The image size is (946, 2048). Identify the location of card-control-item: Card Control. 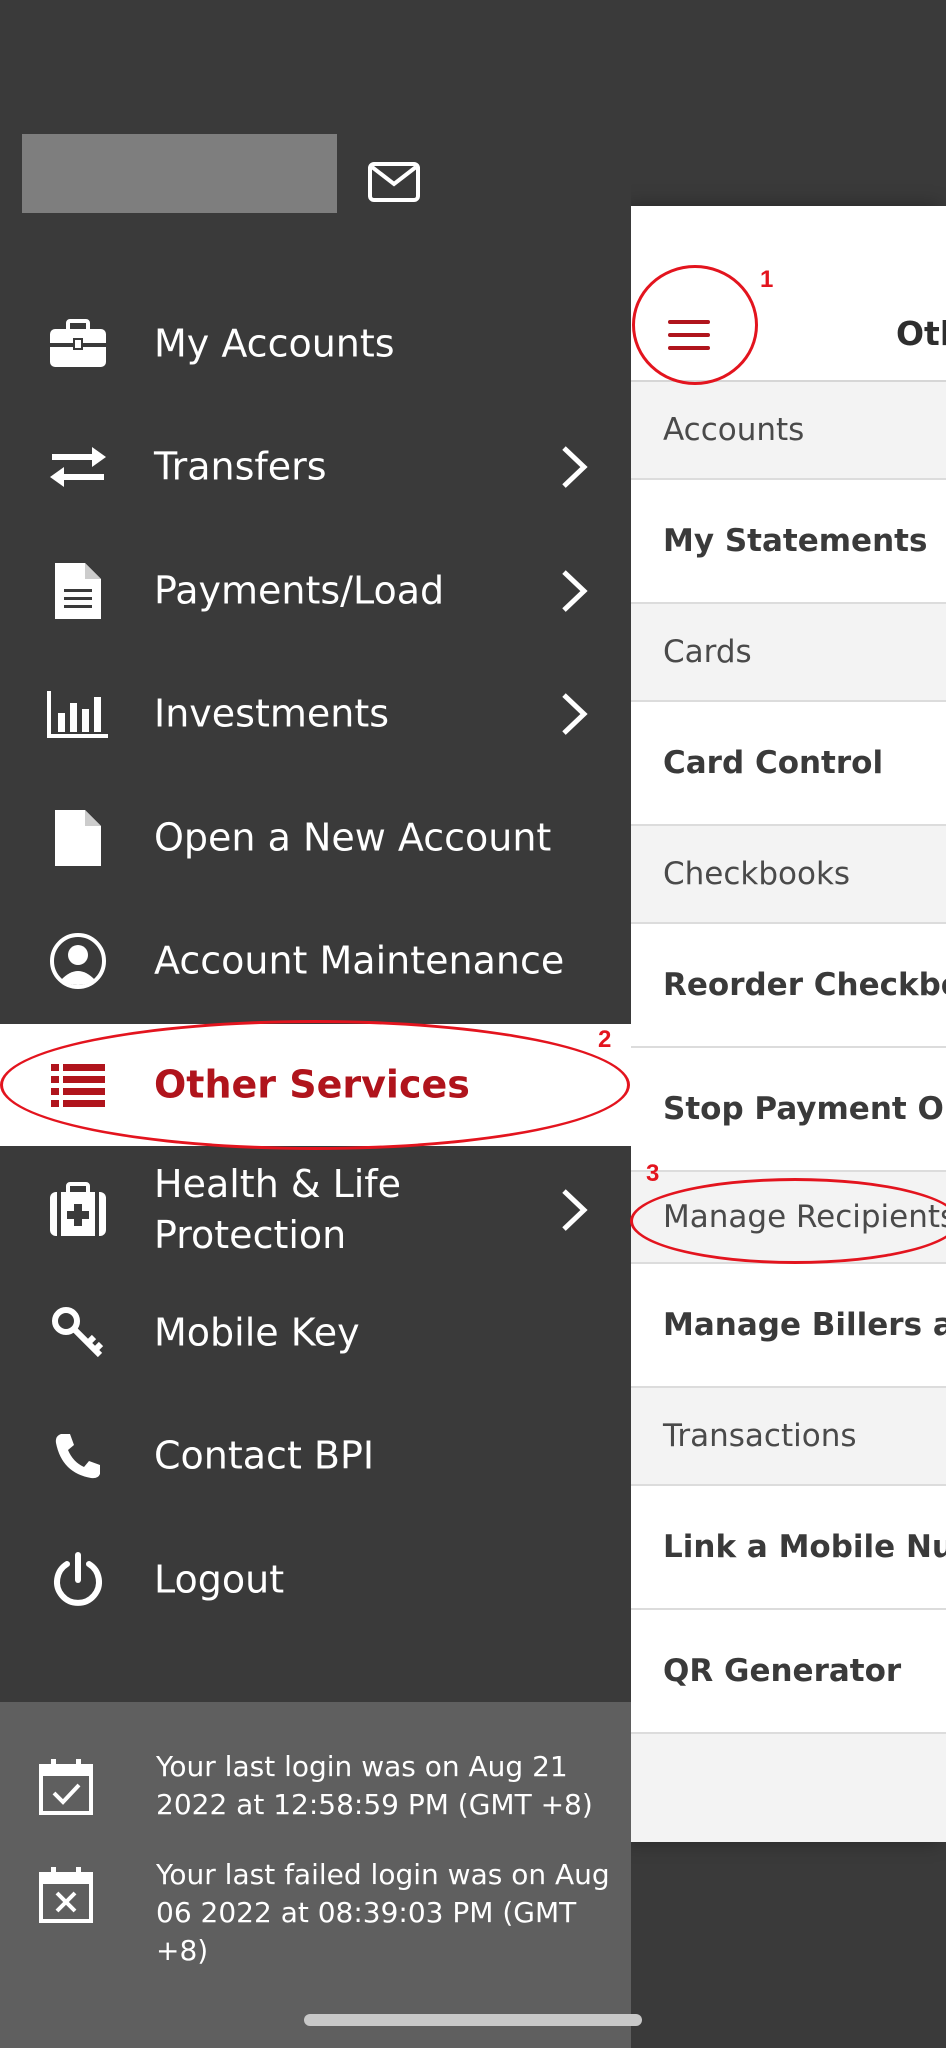
(788, 764).